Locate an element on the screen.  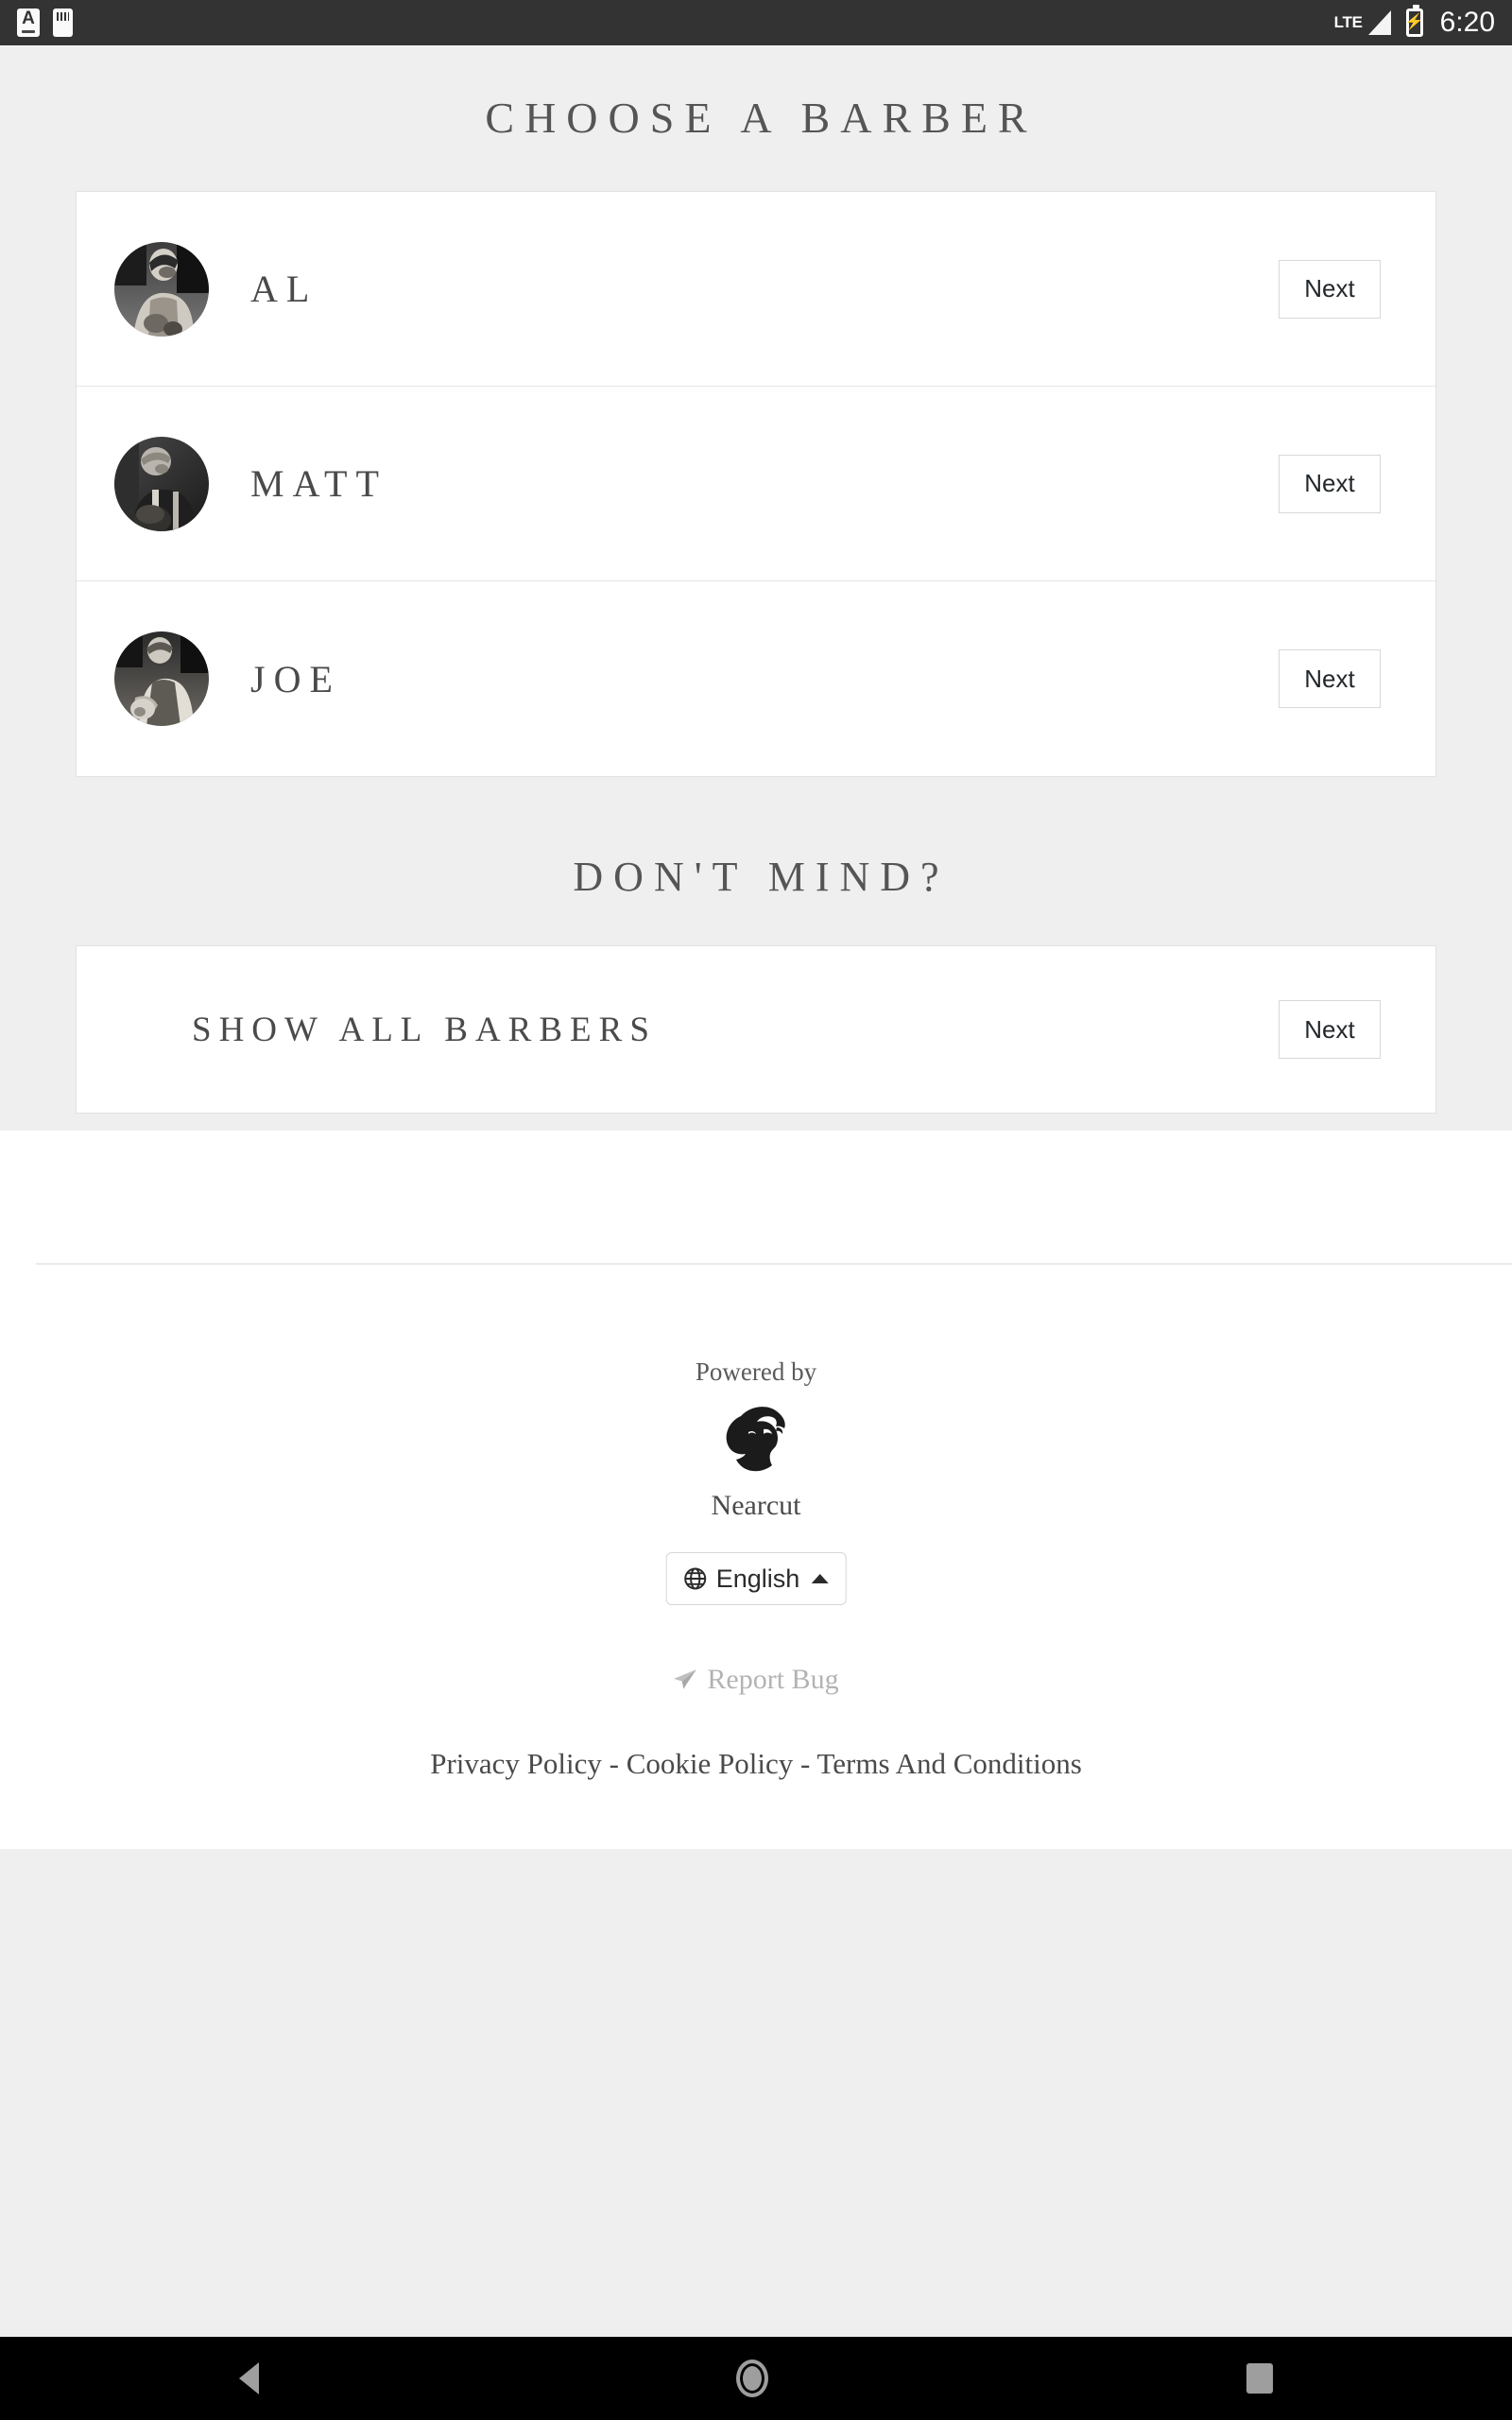
status-bar-right: LTE ⚡ 6:20 is located at coordinates (1414, 22).